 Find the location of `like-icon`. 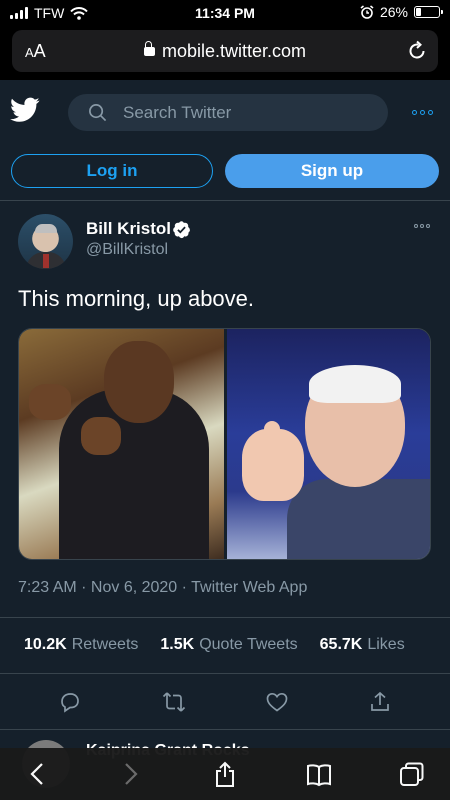

like-icon is located at coordinates (277, 702).